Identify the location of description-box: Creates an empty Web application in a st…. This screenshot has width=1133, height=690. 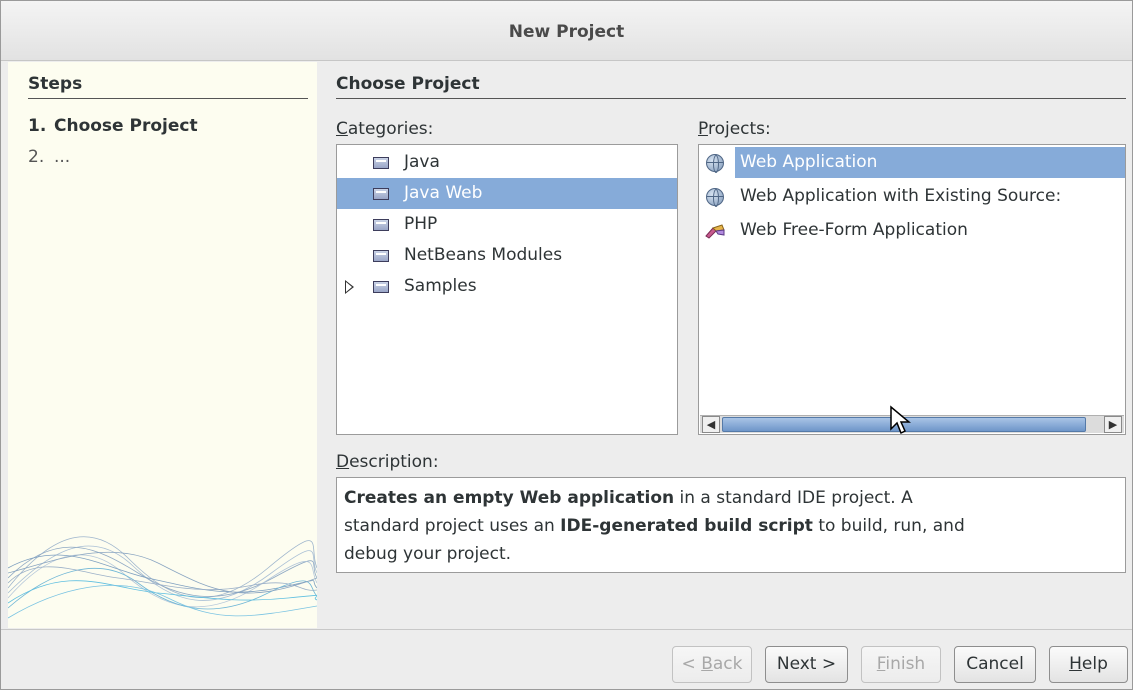
(731, 525).